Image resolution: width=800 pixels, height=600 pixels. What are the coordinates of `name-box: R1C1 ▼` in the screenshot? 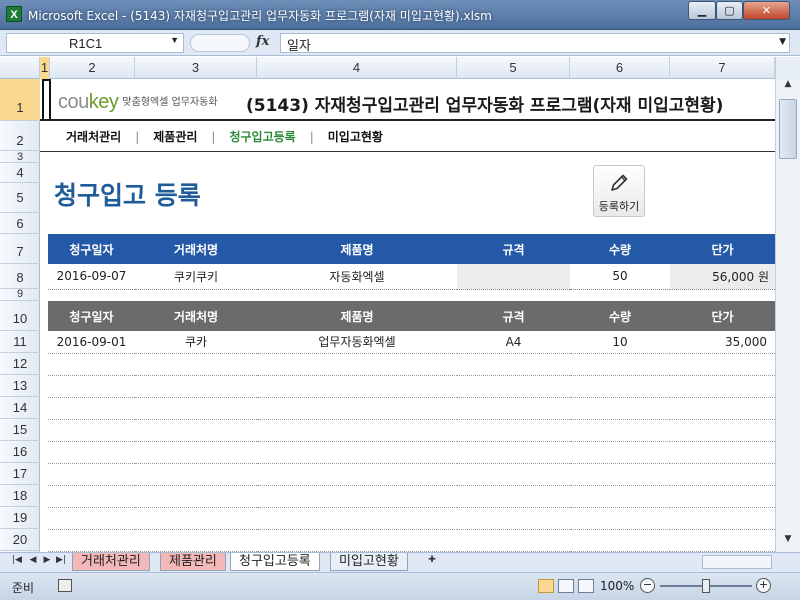 It's located at (95, 43).